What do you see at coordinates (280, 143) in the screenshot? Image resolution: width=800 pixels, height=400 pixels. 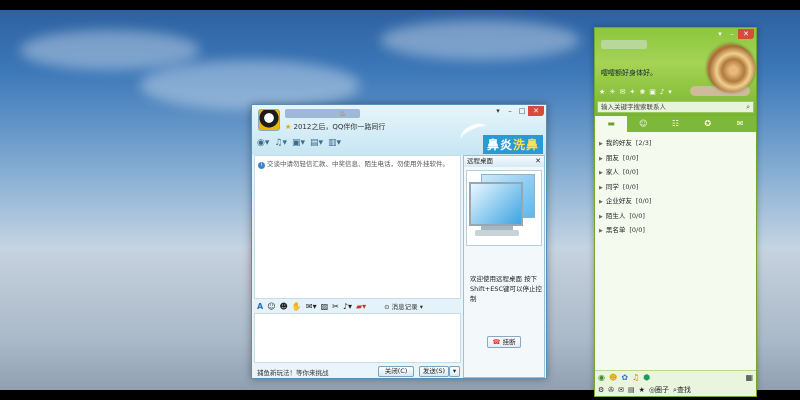 I see `mic-icon: ♫▾` at bounding box center [280, 143].